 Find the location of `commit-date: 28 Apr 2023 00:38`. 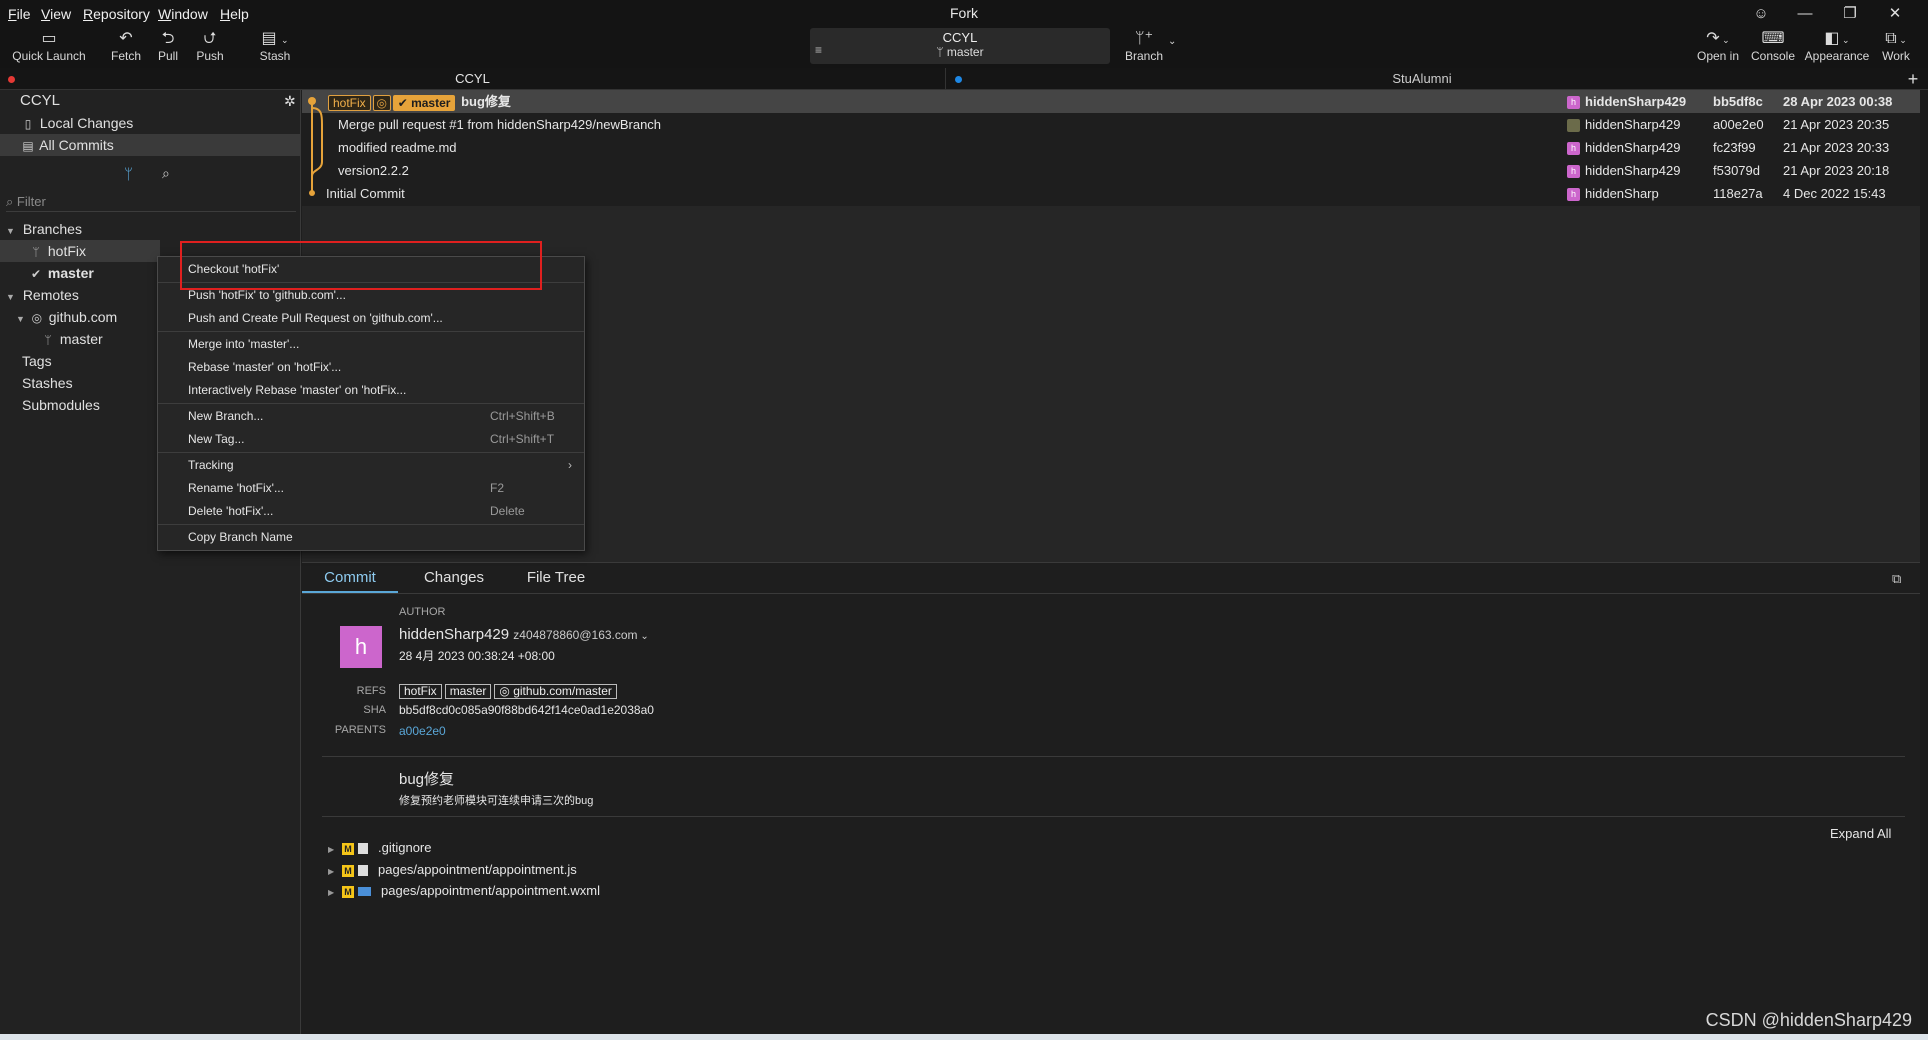

commit-date: 28 Apr 2023 00:38 is located at coordinates (1838, 101).